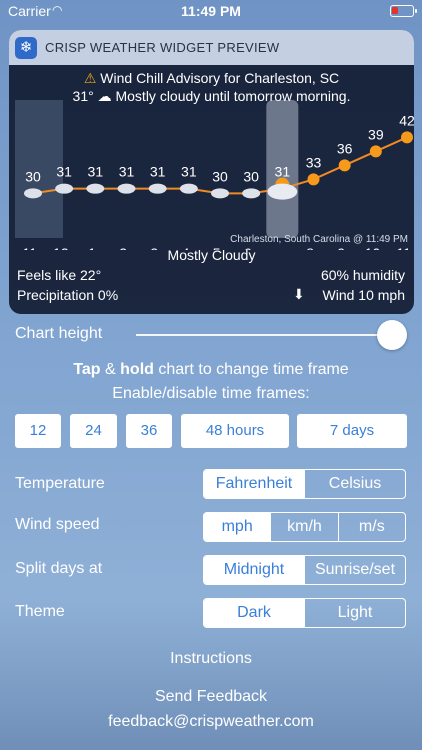 Image resolution: width=422 pixels, height=750 pixels. I want to click on advisory-text: Wind Chill Advisory for Charleston, SC, so click(220, 78).